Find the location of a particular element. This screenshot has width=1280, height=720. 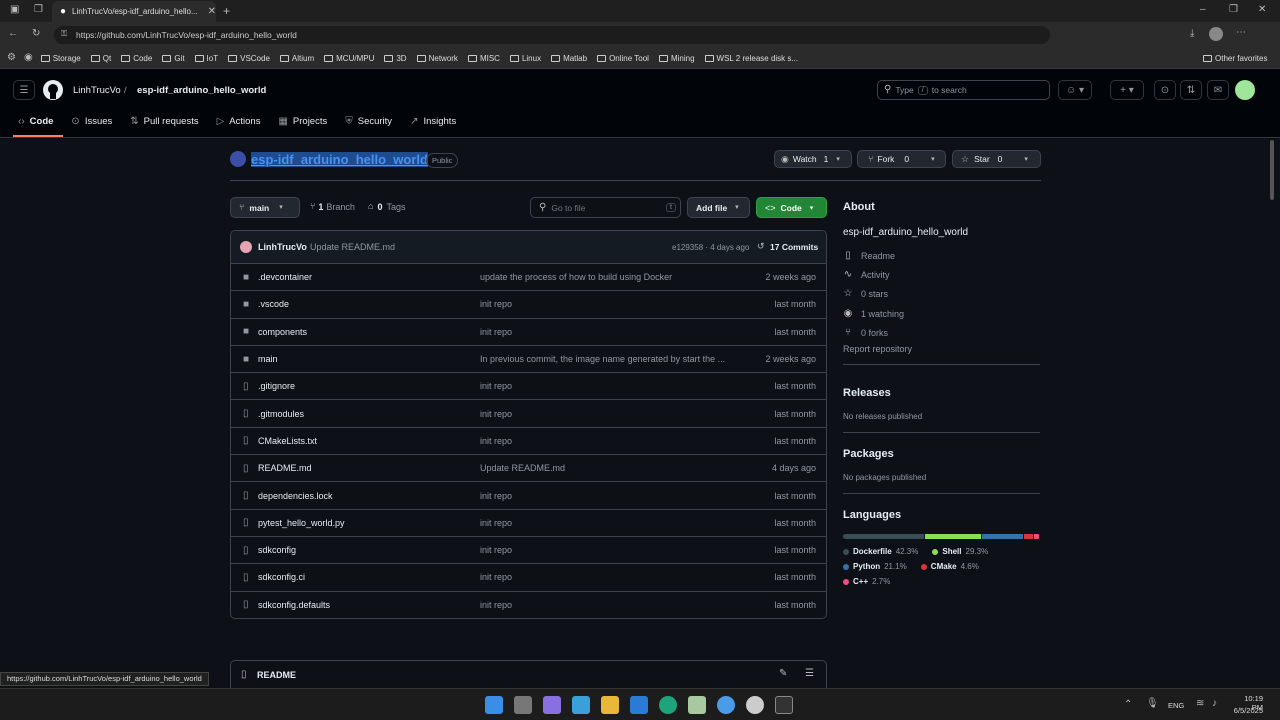

bookmark-item: Linux is located at coordinates (525, 58).